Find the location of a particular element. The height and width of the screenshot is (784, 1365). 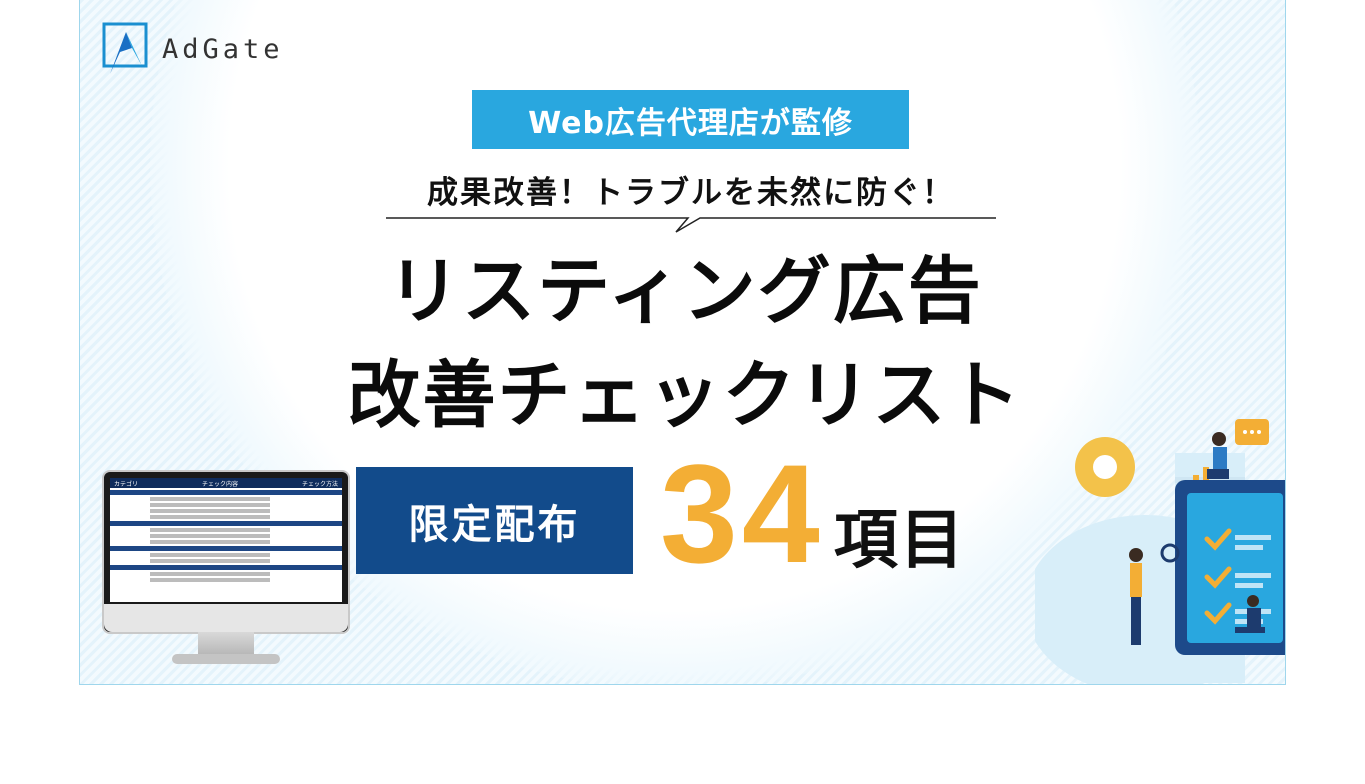

monitor-screen: カテゴリ チェック内容 チェック方法 is located at coordinates (226, 552).